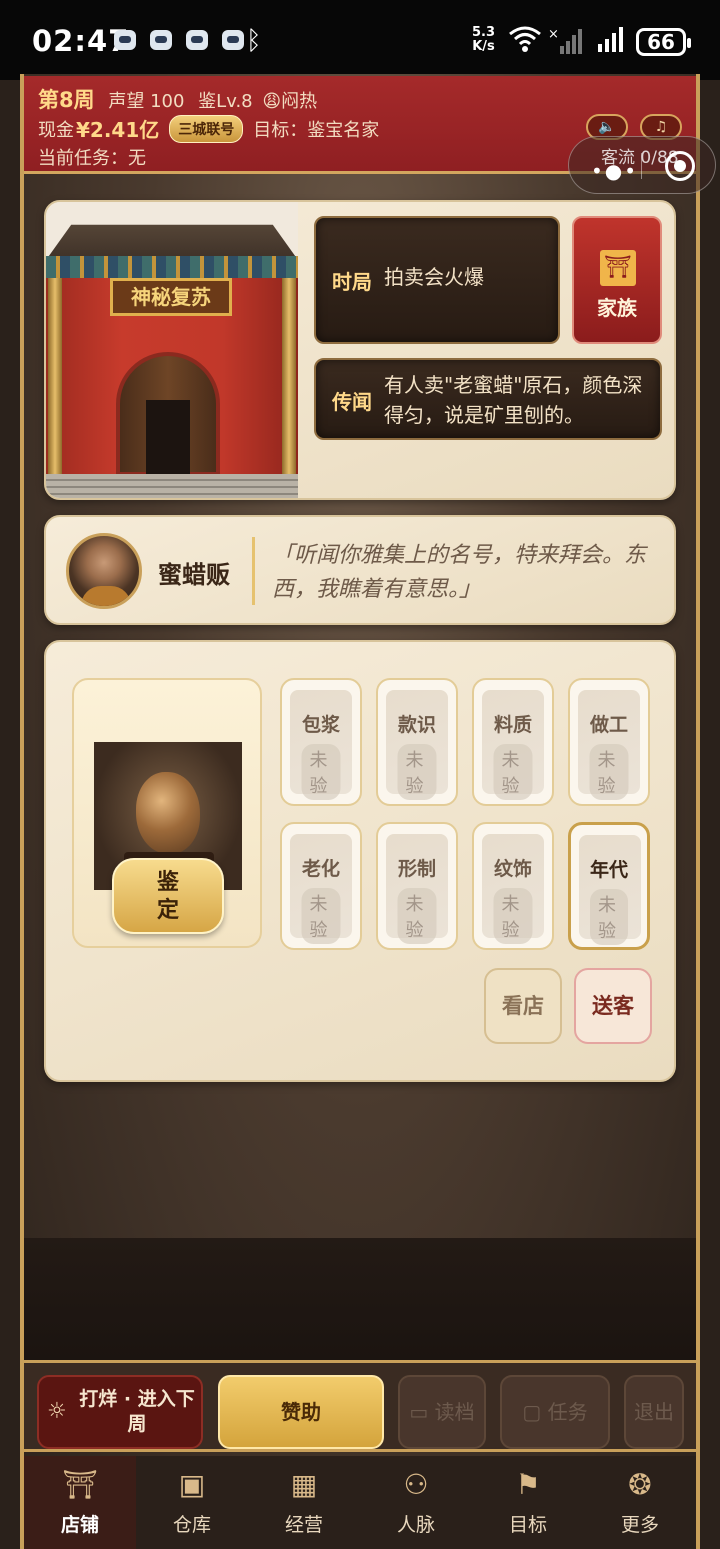 This screenshot has height=1549, width=720. What do you see at coordinates (609, 886) in the screenshot?
I see `trait-niandai: 年代 未验` at bounding box center [609, 886].